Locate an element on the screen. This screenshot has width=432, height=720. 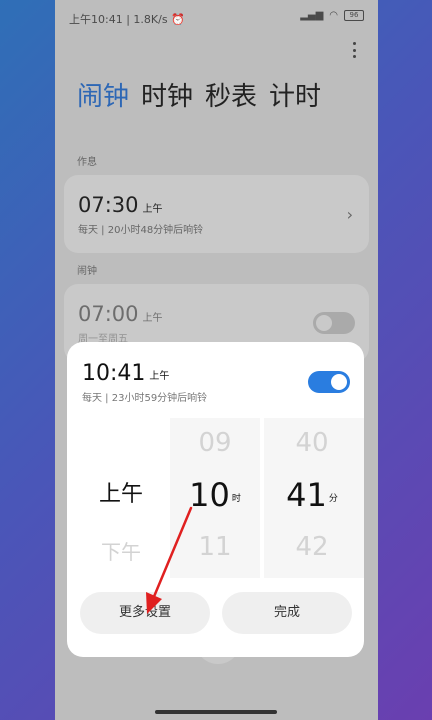
tab-timer: 计时 is located at coordinates (295, 94).